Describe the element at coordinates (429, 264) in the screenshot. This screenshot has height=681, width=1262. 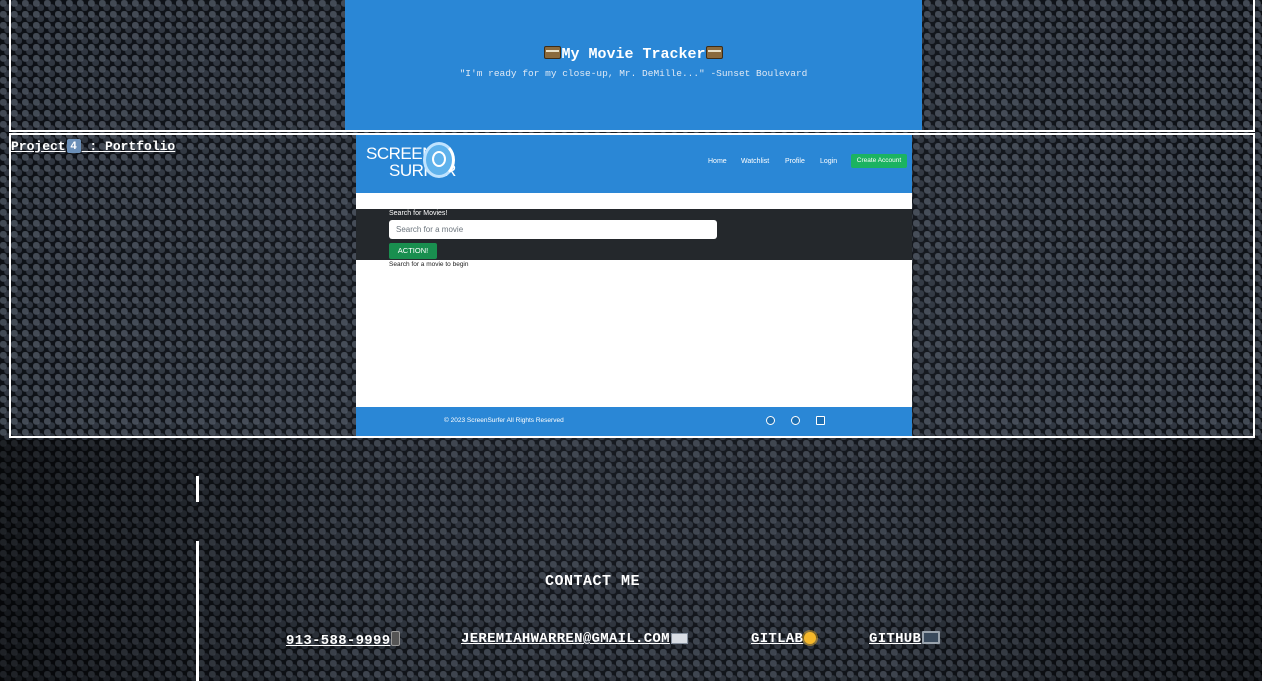
I see `search-hint: Search for a movie to begin` at that location.